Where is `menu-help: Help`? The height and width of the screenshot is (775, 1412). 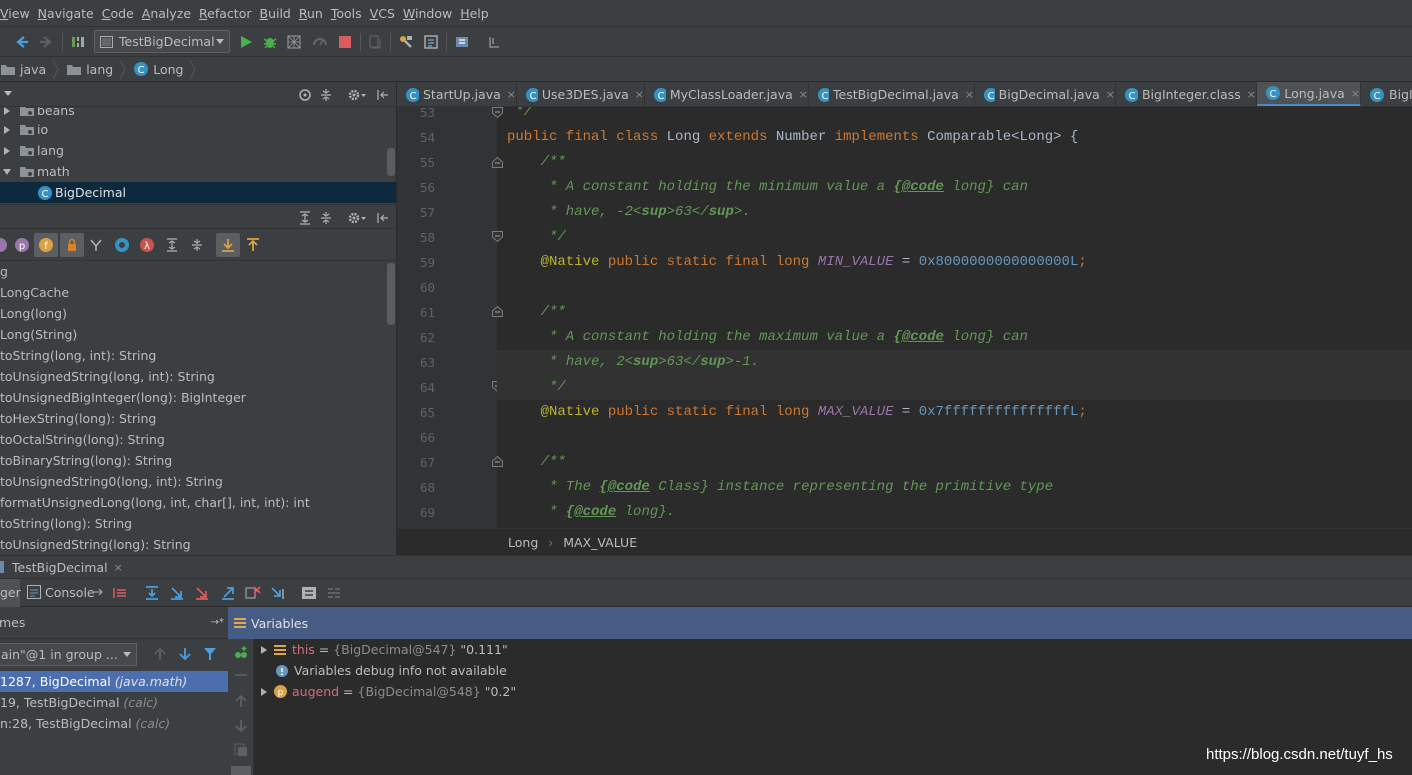 menu-help: Help is located at coordinates (474, 13).